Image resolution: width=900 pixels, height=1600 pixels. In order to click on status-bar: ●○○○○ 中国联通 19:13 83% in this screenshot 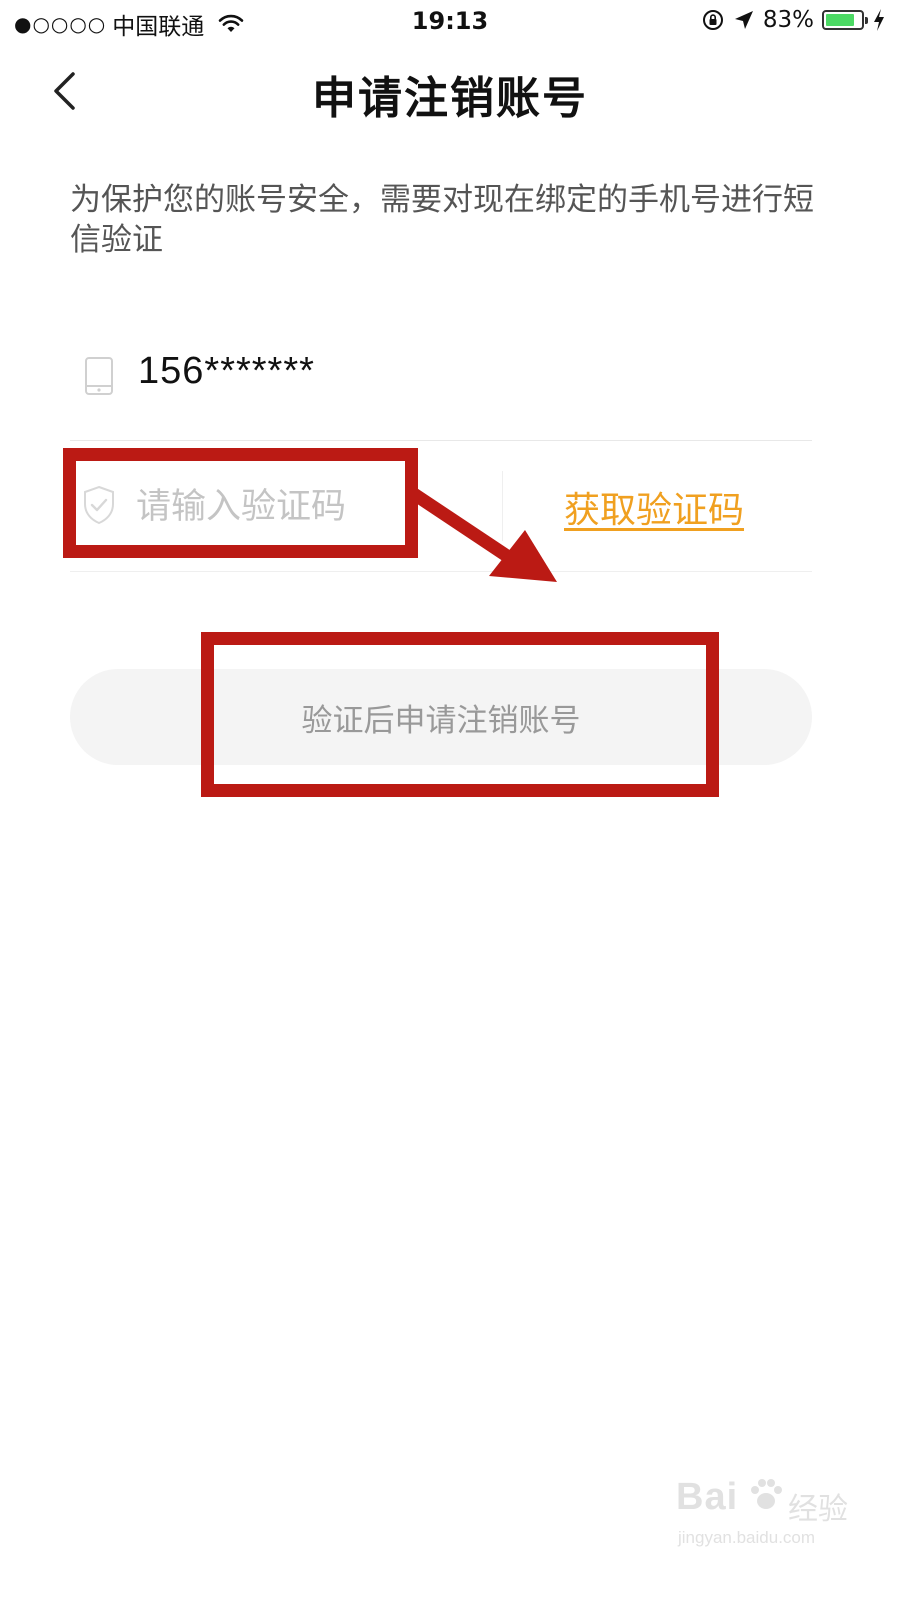, I will do `click(450, 22)`.